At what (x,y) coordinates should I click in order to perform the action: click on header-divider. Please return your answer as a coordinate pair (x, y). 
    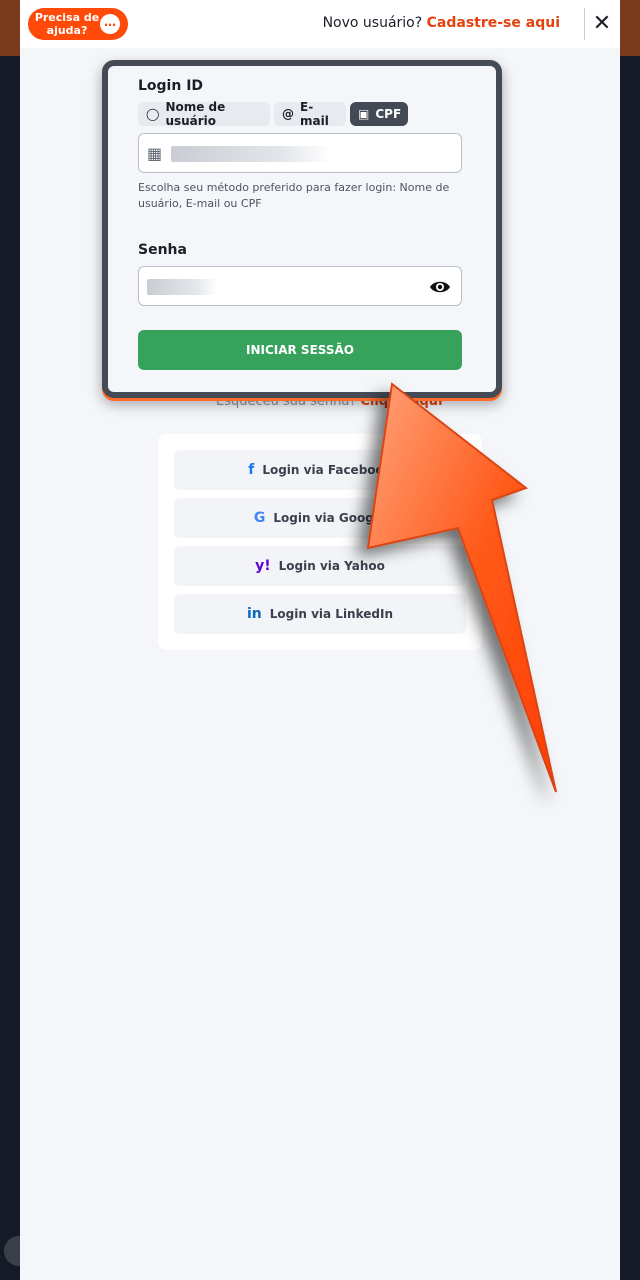
    Looking at the image, I should click on (584, 24).